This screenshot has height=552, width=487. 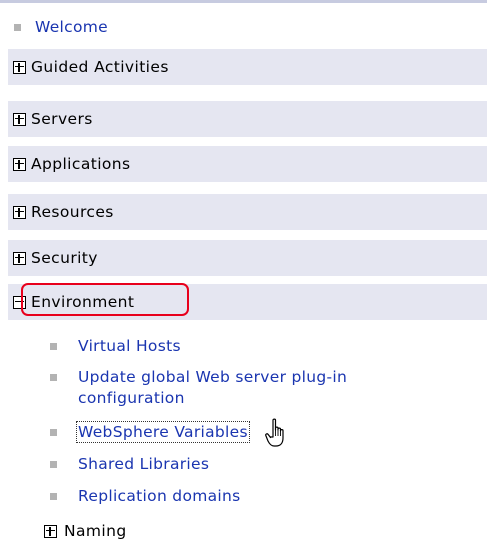 I want to click on section-label: Applications, so click(x=81, y=164).